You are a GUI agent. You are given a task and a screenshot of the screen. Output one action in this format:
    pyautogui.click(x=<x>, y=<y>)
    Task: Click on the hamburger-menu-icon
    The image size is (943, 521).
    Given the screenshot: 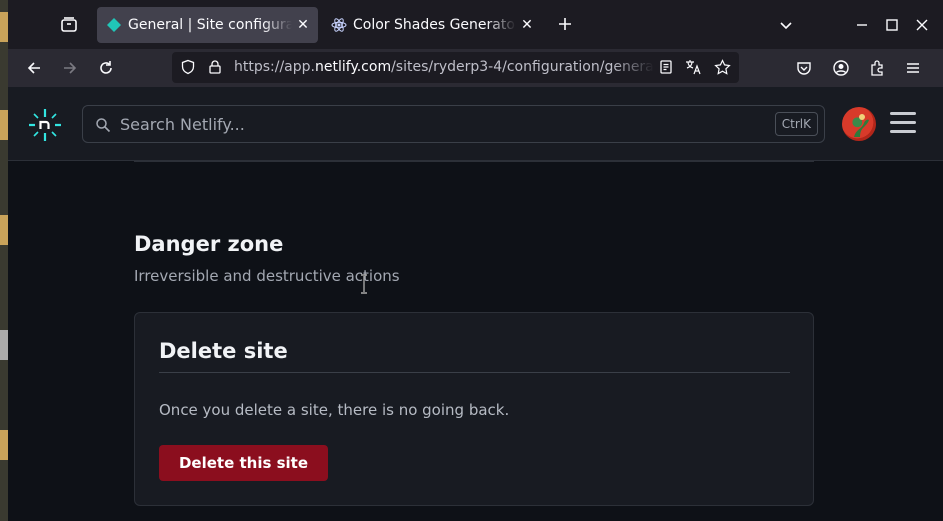 What is the action you would take?
    pyautogui.click(x=903, y=124)
    